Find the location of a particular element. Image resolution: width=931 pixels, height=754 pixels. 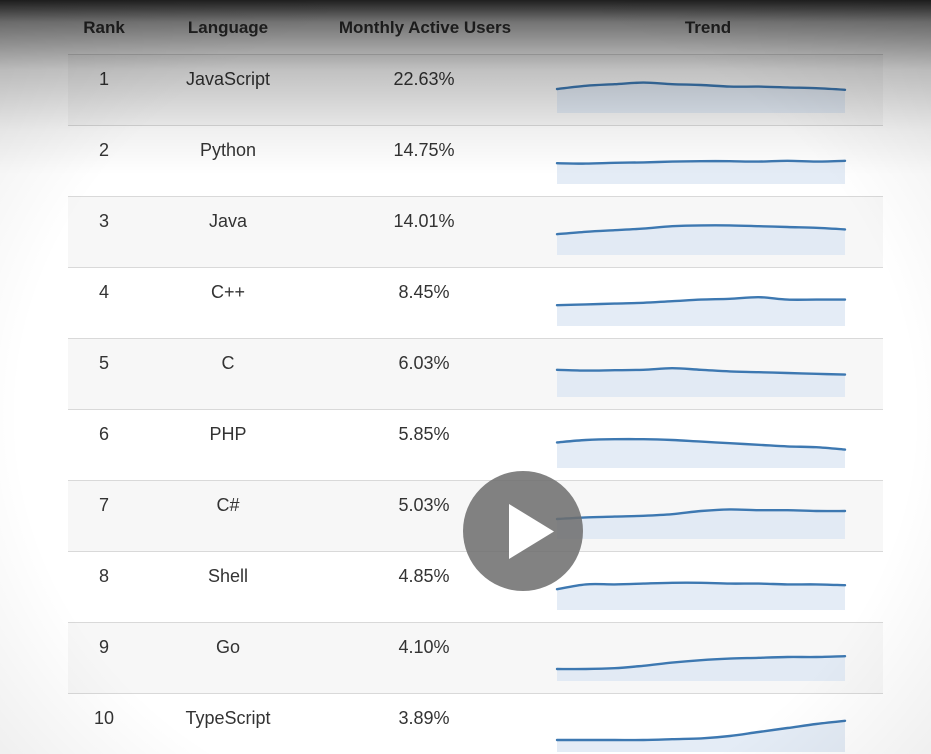

header-language: Language is located at coordinates (228, 27).